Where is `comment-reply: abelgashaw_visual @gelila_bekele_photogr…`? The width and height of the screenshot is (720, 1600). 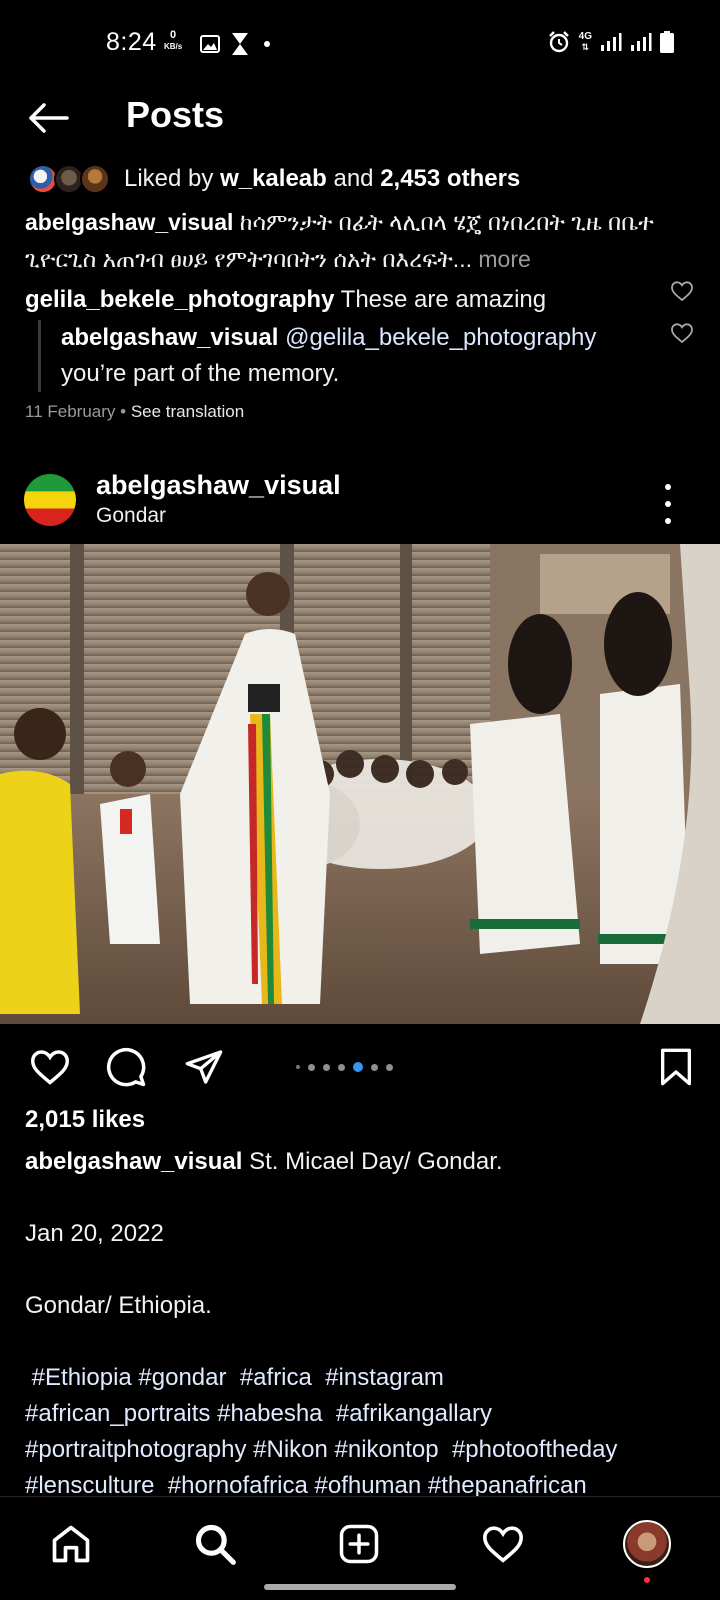
comment-reply: abelgashaw_visual @gelila_bekele_photogr… is located at coordinates (338, 356).